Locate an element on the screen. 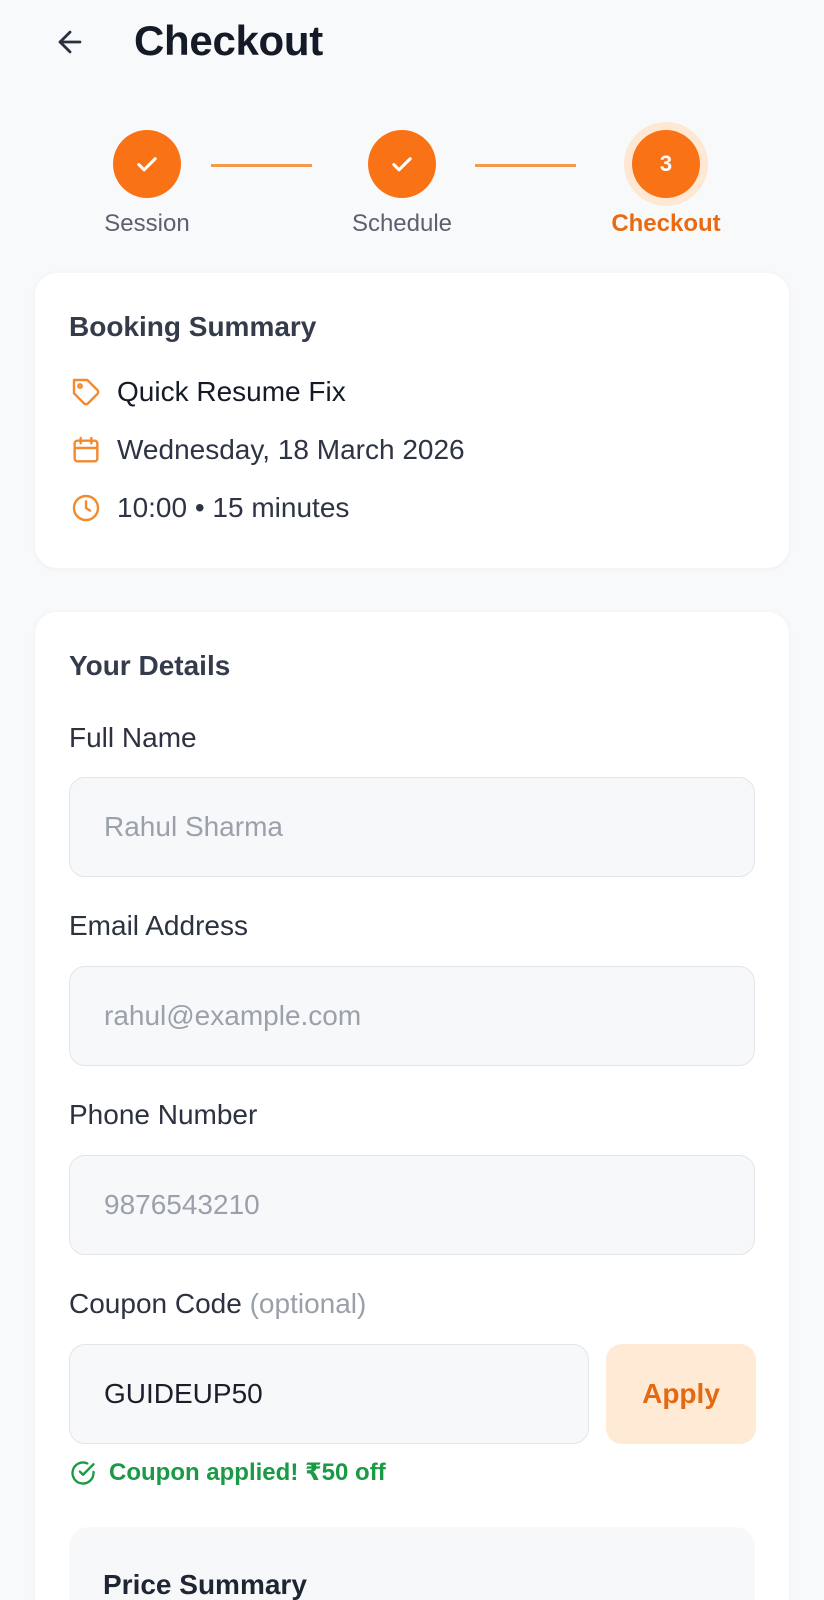 The width and height of the screenshot is (824, 1600). email-label: Email Address is located at coordinates (158, 925).